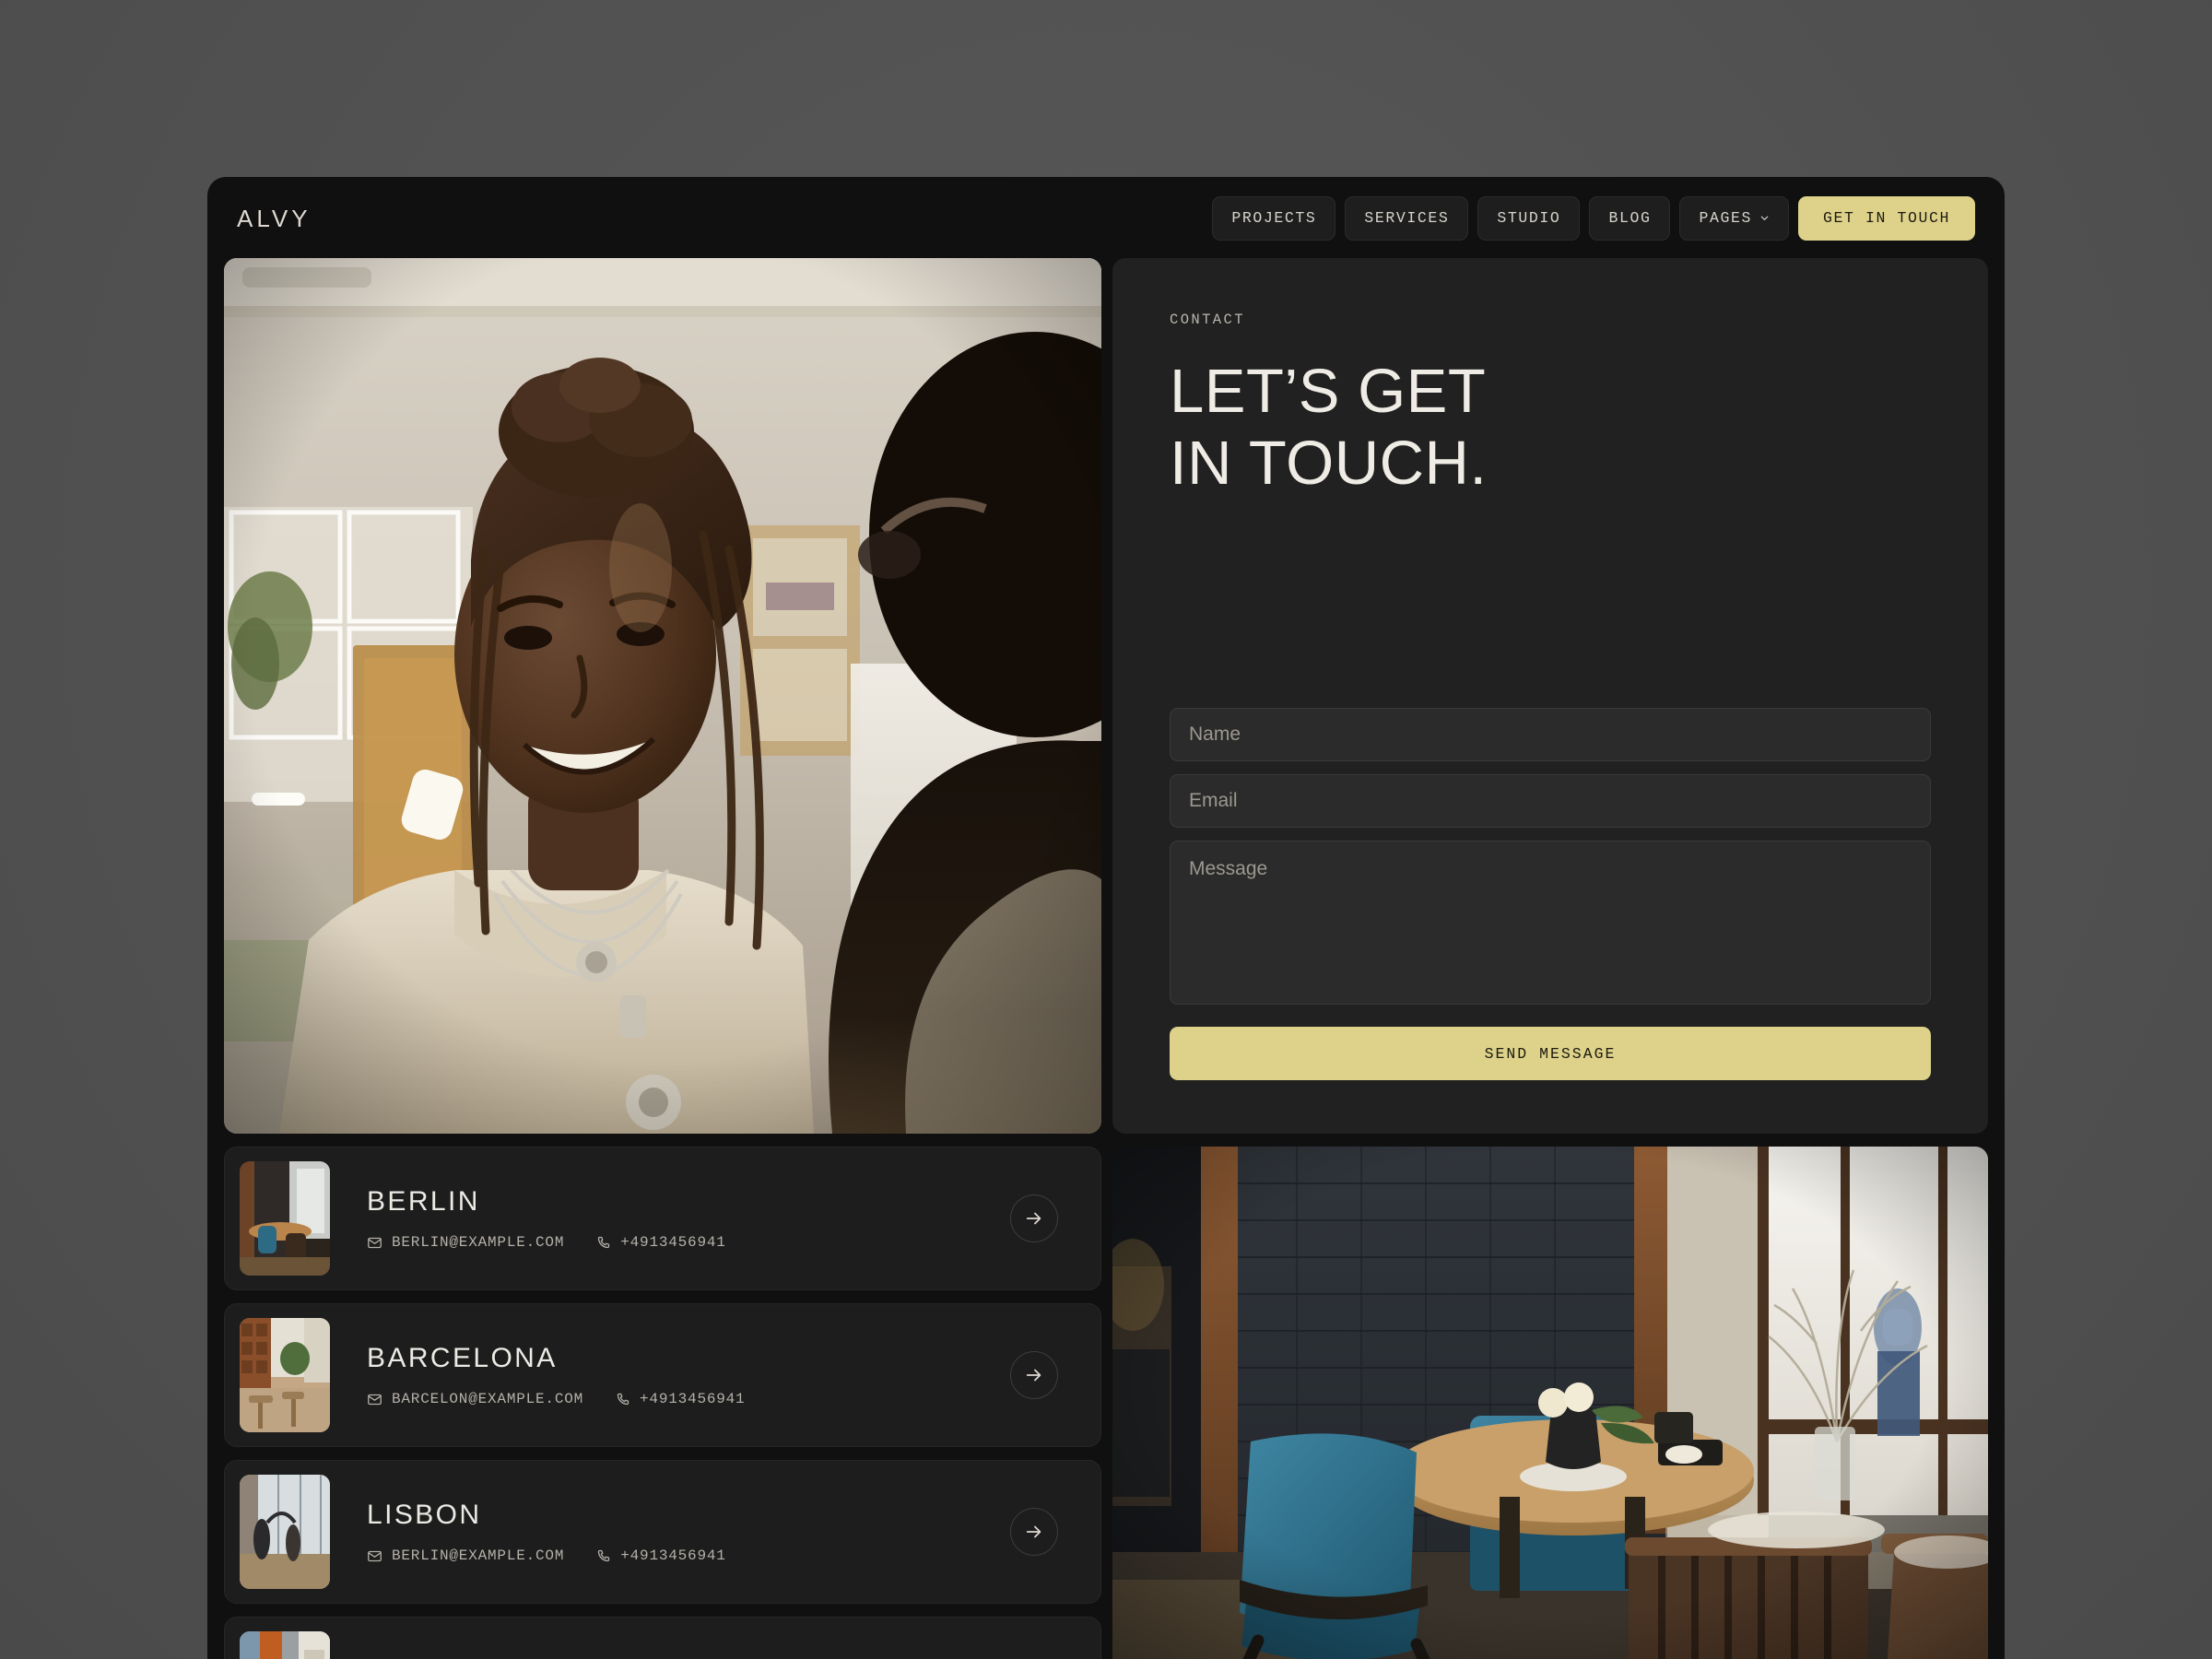  Describe the element at coordinates (1725, 217) in the screenshot. I see `nav-item-label: PAGES` at that location.